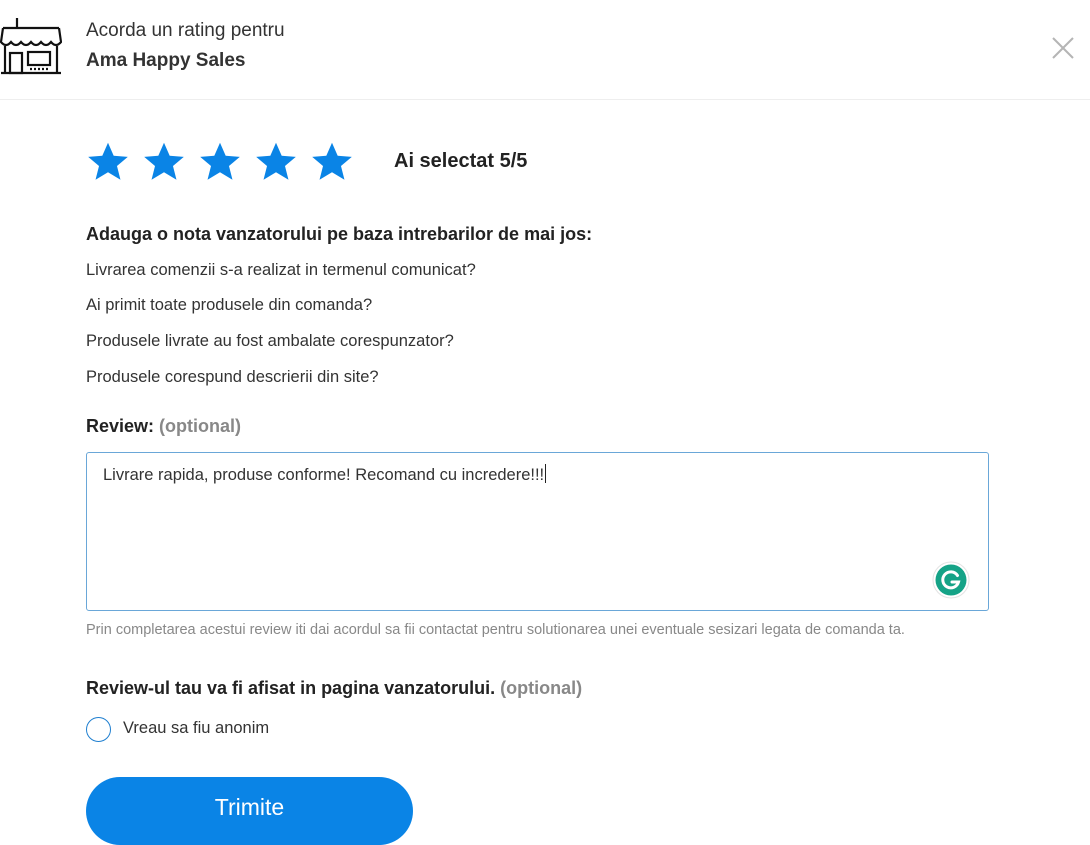 The width and height of the screenshot is (1090, 845). What do you see at coordinates (31, 46) in the screenshot?
I see `store-icon` at bounding box center [31, 46].